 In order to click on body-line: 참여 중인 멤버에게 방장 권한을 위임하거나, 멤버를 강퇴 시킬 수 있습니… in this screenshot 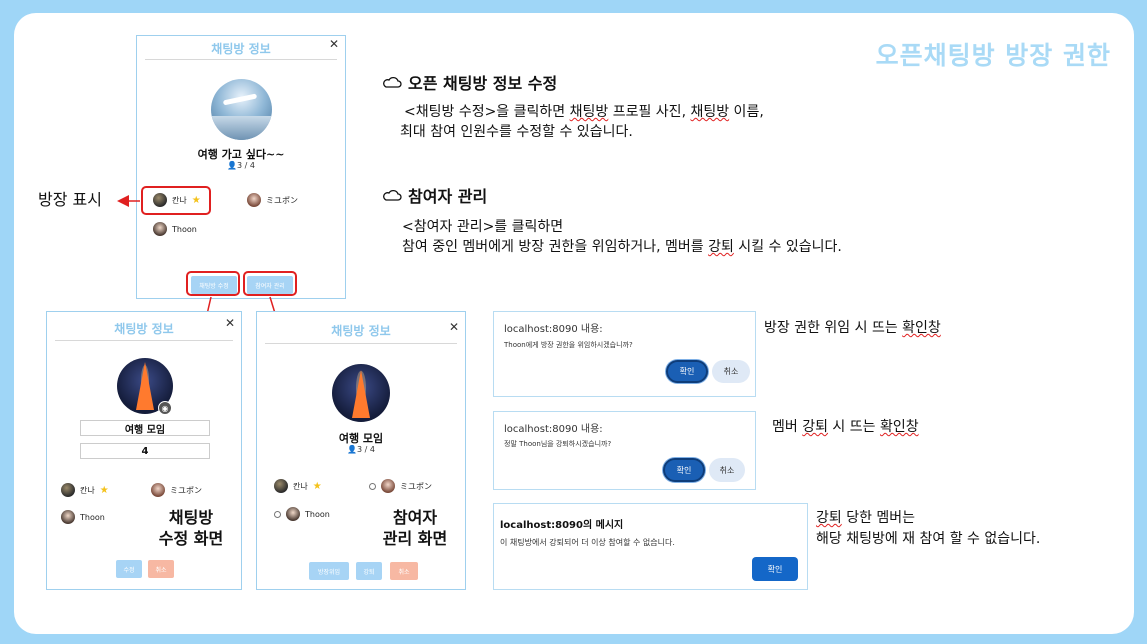, I will do `click(622, 247)`.